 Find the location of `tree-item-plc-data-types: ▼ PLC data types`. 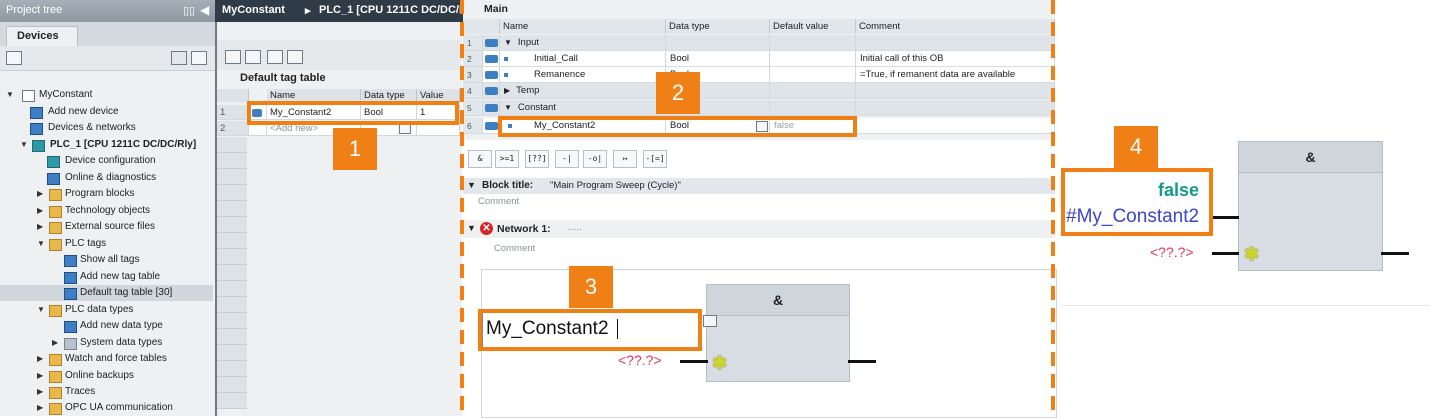

tree-item-plc-data-types: ▼ PLC data types is located at coordinates (125, 310).